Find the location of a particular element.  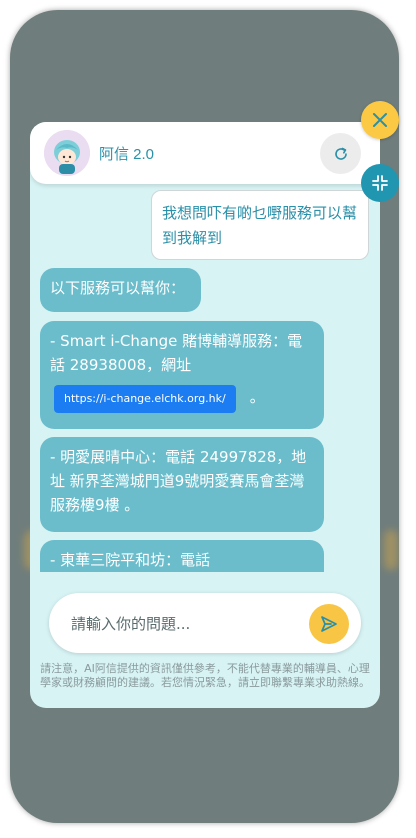

send-button is located at coordinates (329, 624).